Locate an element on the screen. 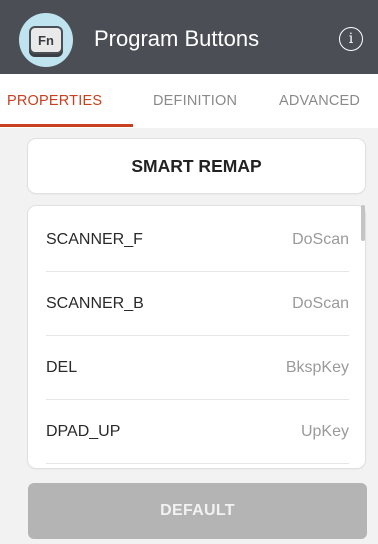 The width and height of the screenshot is (378, 544). list-item: SCANNER_F DoScan is located at coordinates (197, 240).